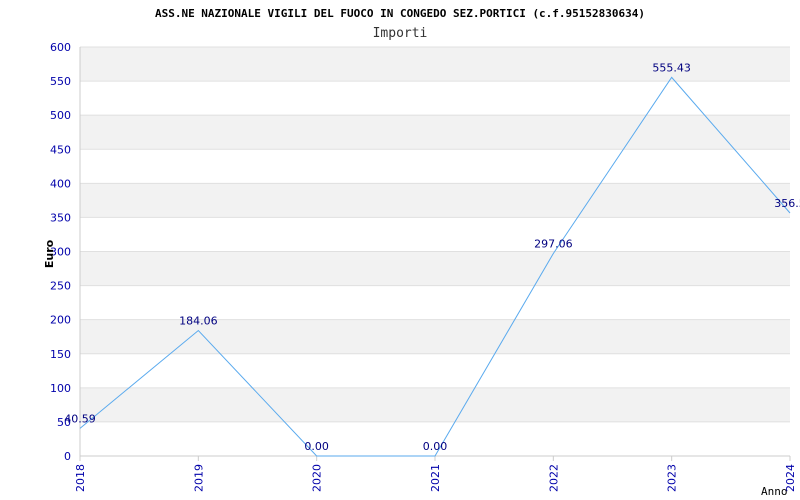  What do you see at coordinates (400, 33) in the screenshot?
I see `chart-subtitle: Importi` at bounding box center [400, 33].